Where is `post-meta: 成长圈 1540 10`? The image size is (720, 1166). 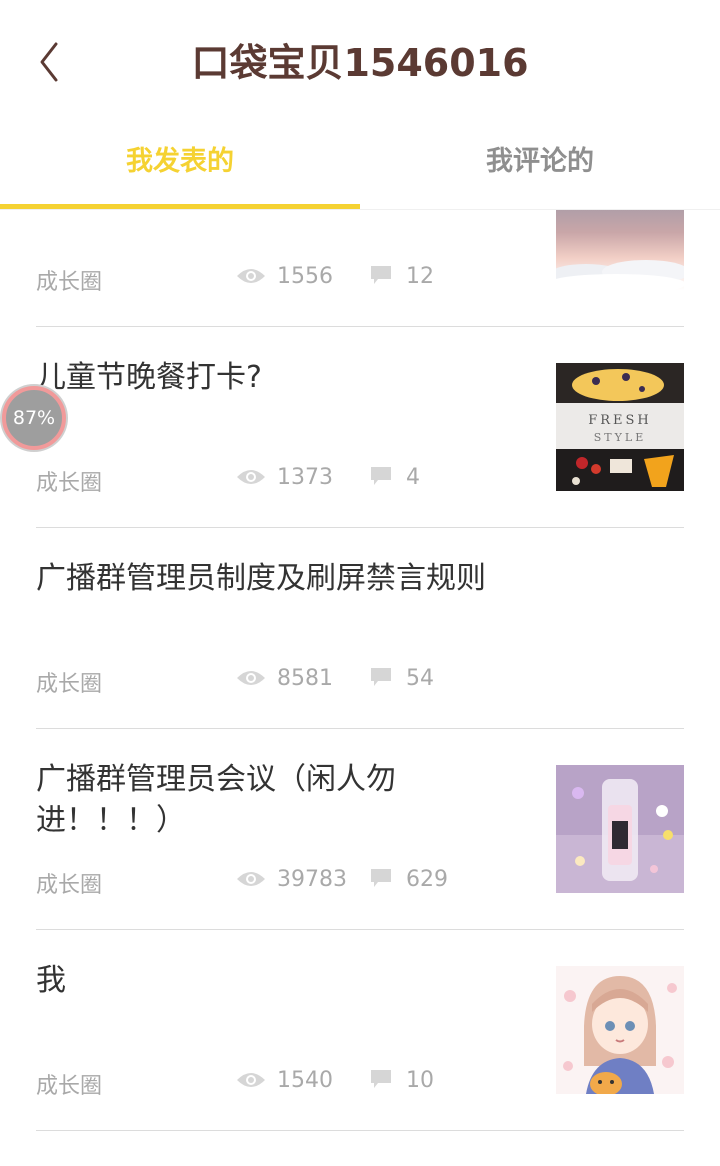
post-meta: 成长圈 1540 10 is located at coordinates (296, 1080).